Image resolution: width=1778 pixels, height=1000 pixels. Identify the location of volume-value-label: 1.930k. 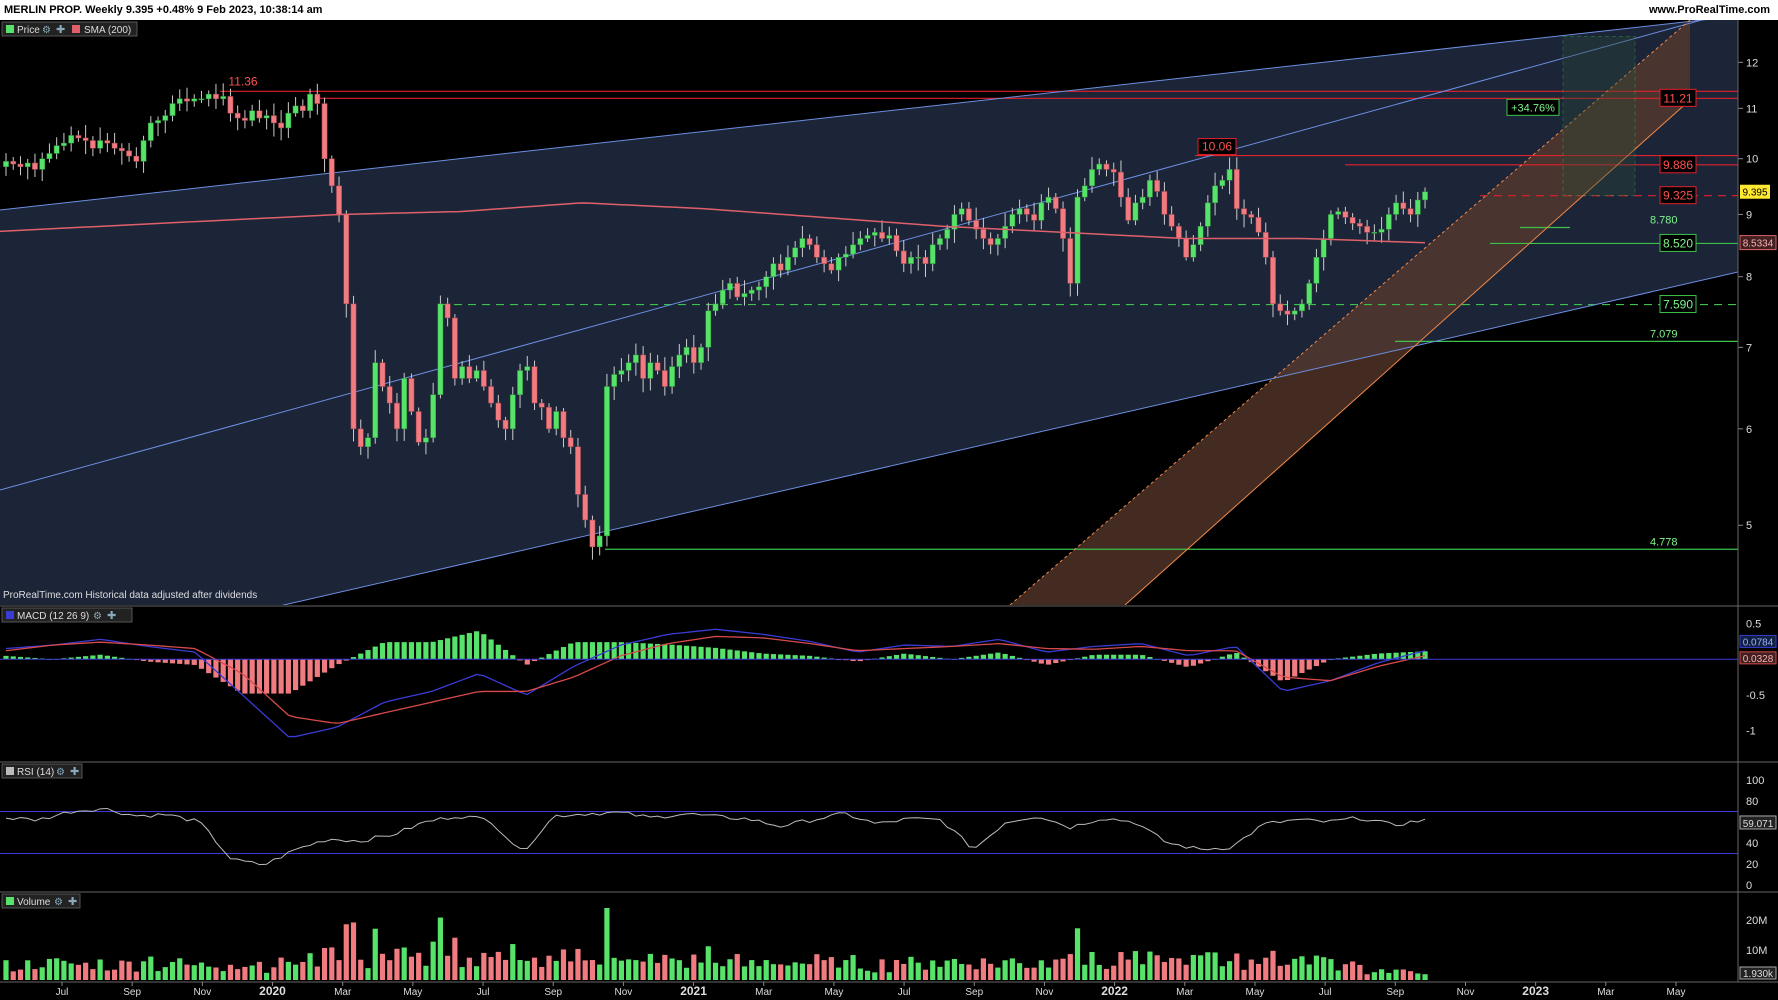
(1758, 974).